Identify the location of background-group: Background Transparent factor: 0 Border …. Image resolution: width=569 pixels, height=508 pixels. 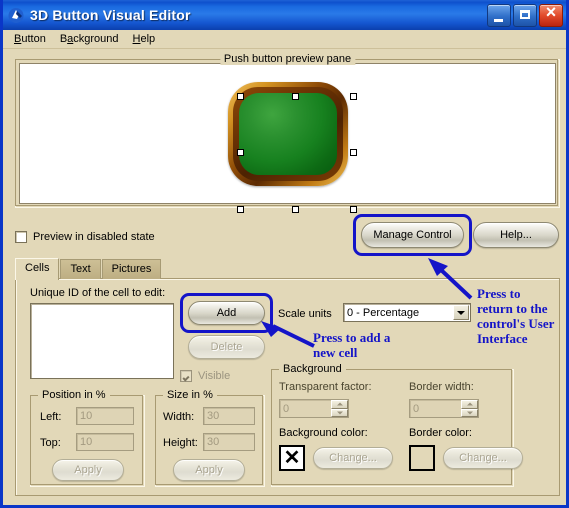
(397, 425).